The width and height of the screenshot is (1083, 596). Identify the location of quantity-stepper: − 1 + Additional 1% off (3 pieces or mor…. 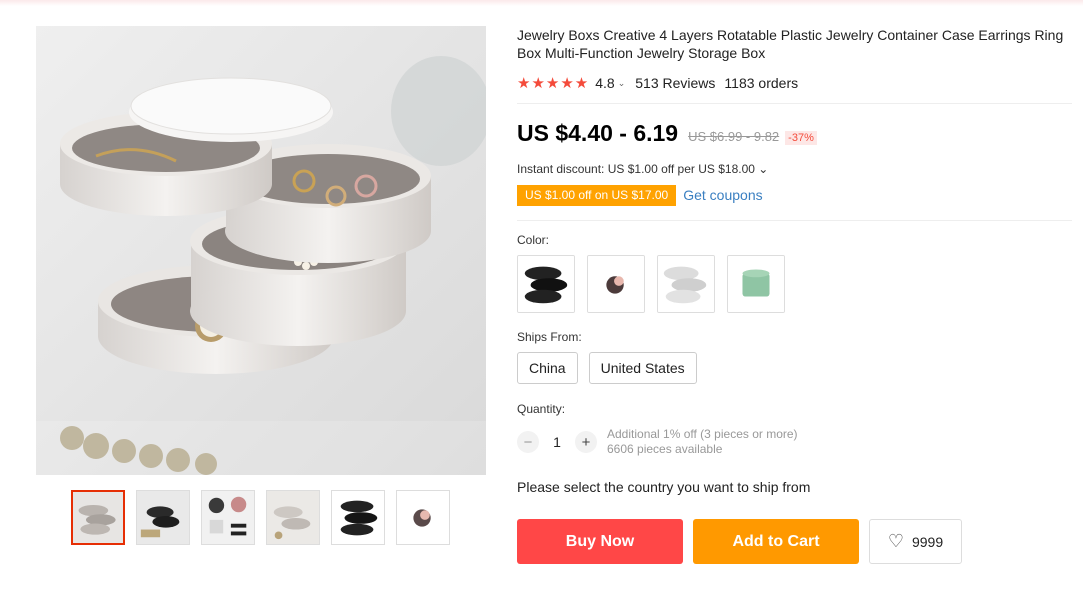
(794, 442).